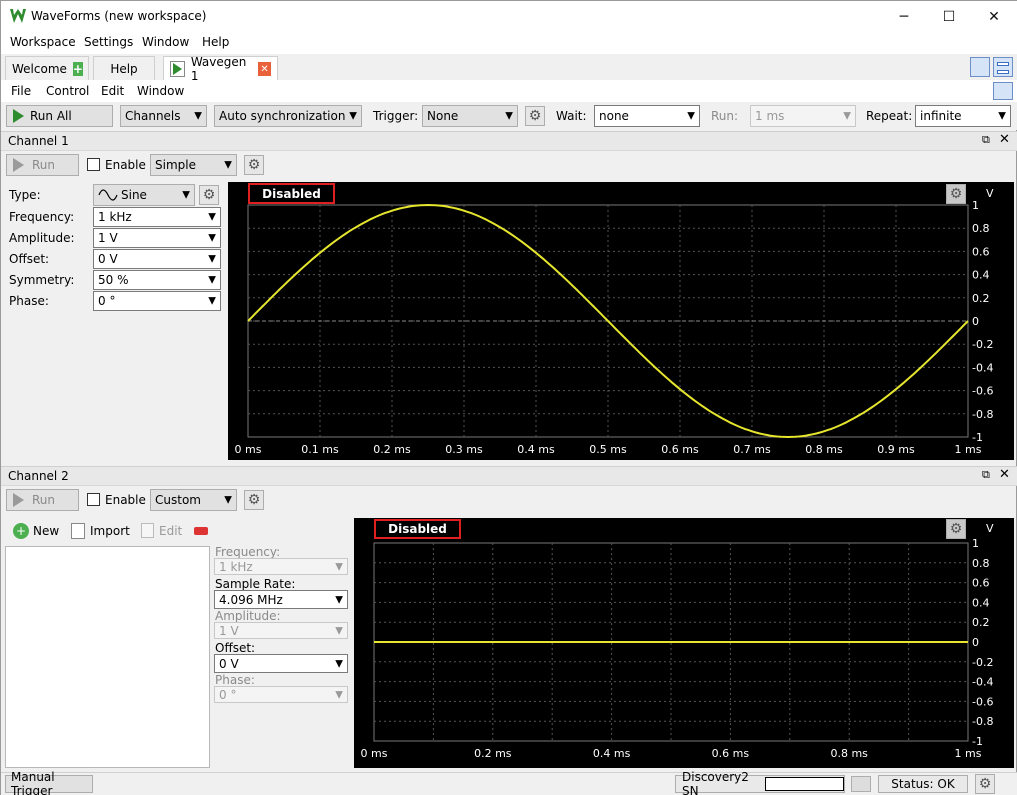 Image resolution: width=1017 pixels, height=795 pixels. What do you see at coordinates (21, 91) in the screenshot?
I see `menu-file: File` at bounding box center [21, 91].